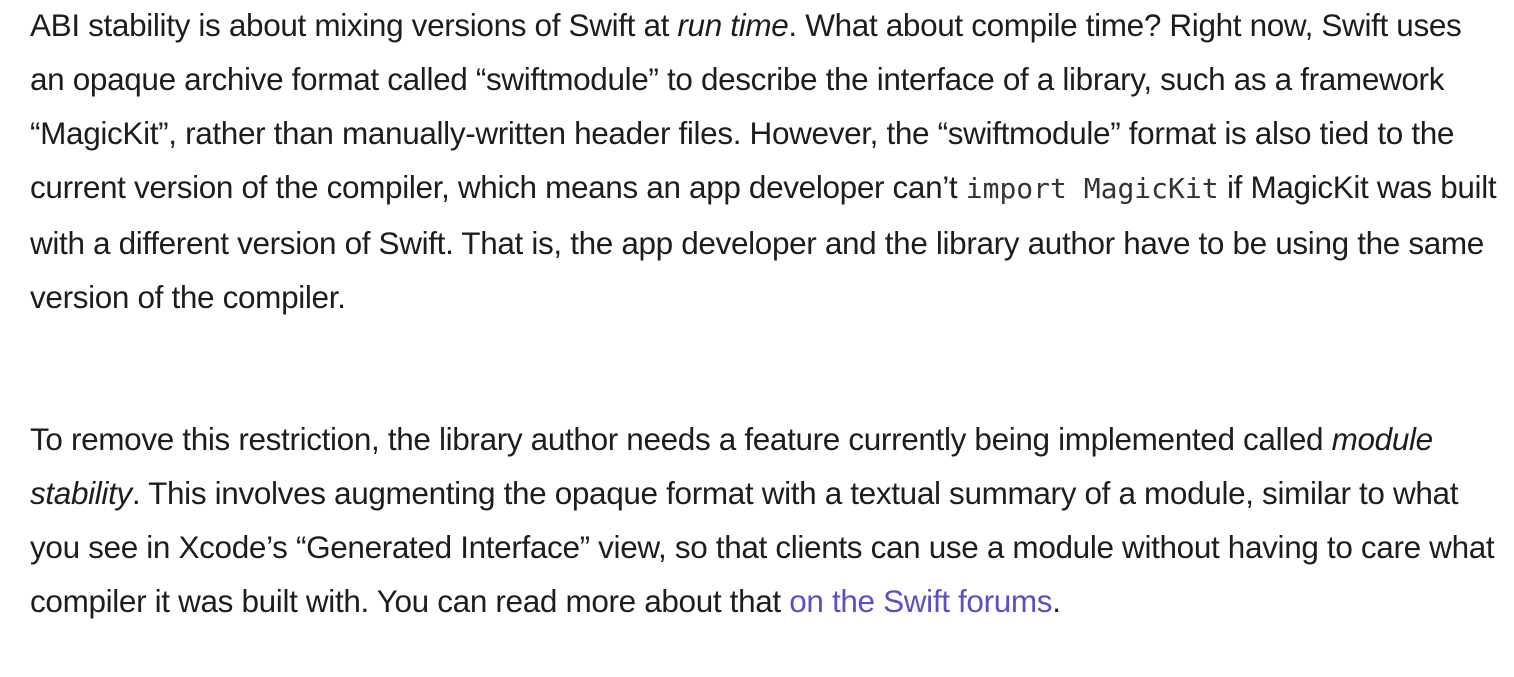 The height and width of the screenshot is (677, 1514). I want to click on emphasis-run-time: run time, so click(733, 25).